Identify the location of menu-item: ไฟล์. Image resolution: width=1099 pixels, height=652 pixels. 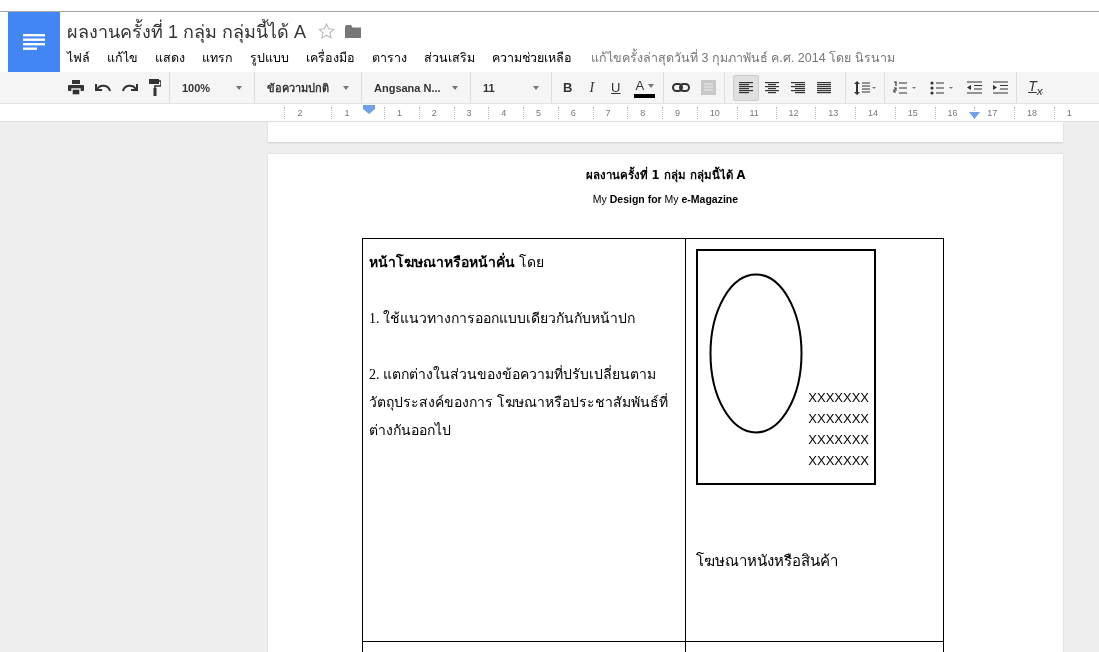
(78, 58).